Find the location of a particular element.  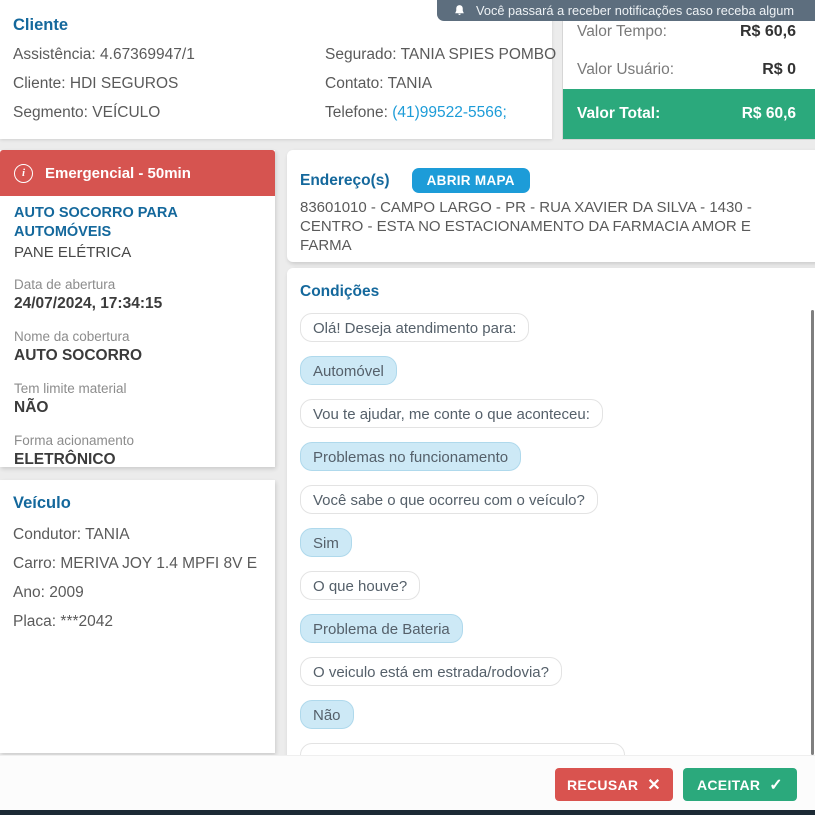

service-subtitle: PANE ELÉTRICA is located at coordinates (73, 252).